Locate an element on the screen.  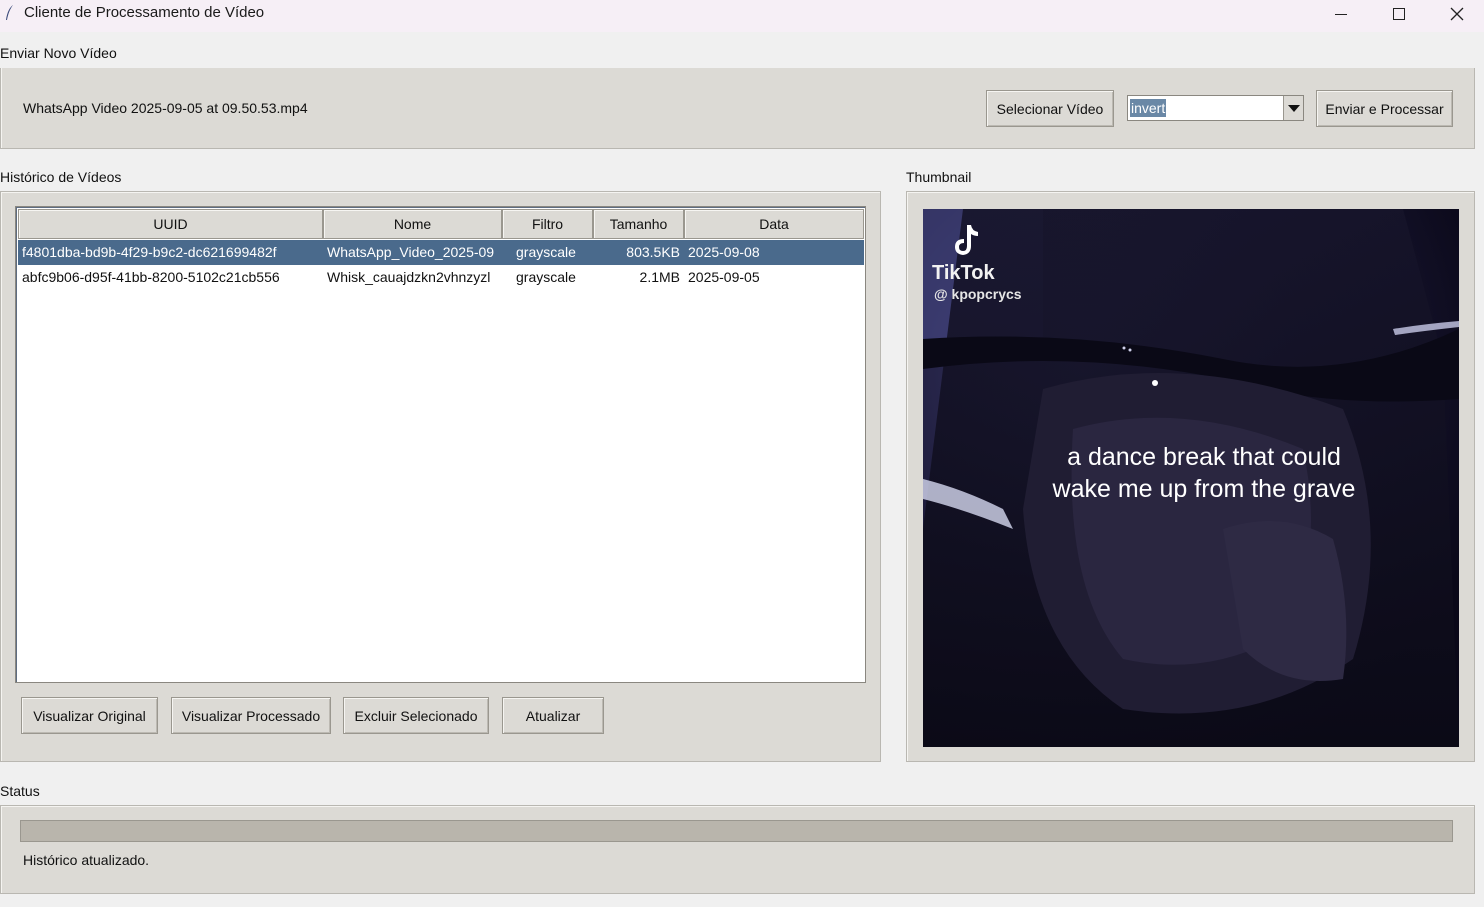
cell-uuid: abfc9b06-d95f-41bb-8200-5102c21cb556 is located at coordinates (151, 277).